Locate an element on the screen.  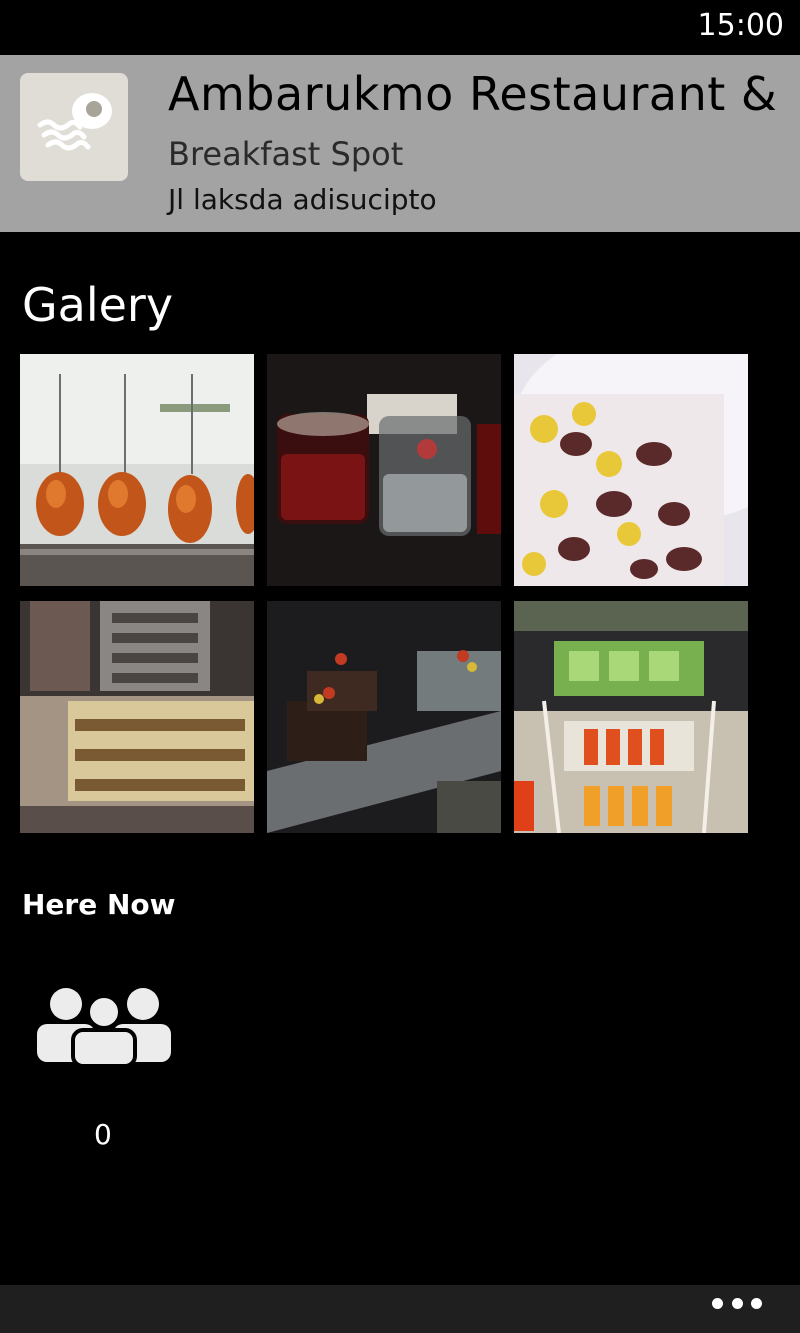
status-bar: 15:00 is located at coordinates (400, 27).